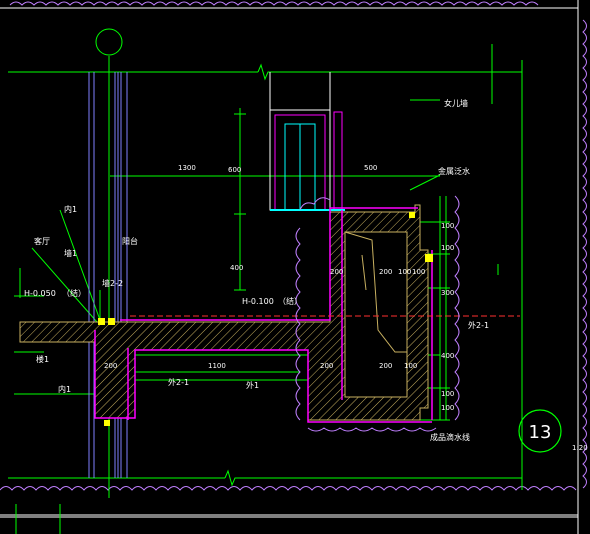 This screenshot has height=534, width=590. What do you see at coordinates (454, 171) in the screenshot?
I see `label-metal-cap: 金属泛水` at bounding box center [454, 171].